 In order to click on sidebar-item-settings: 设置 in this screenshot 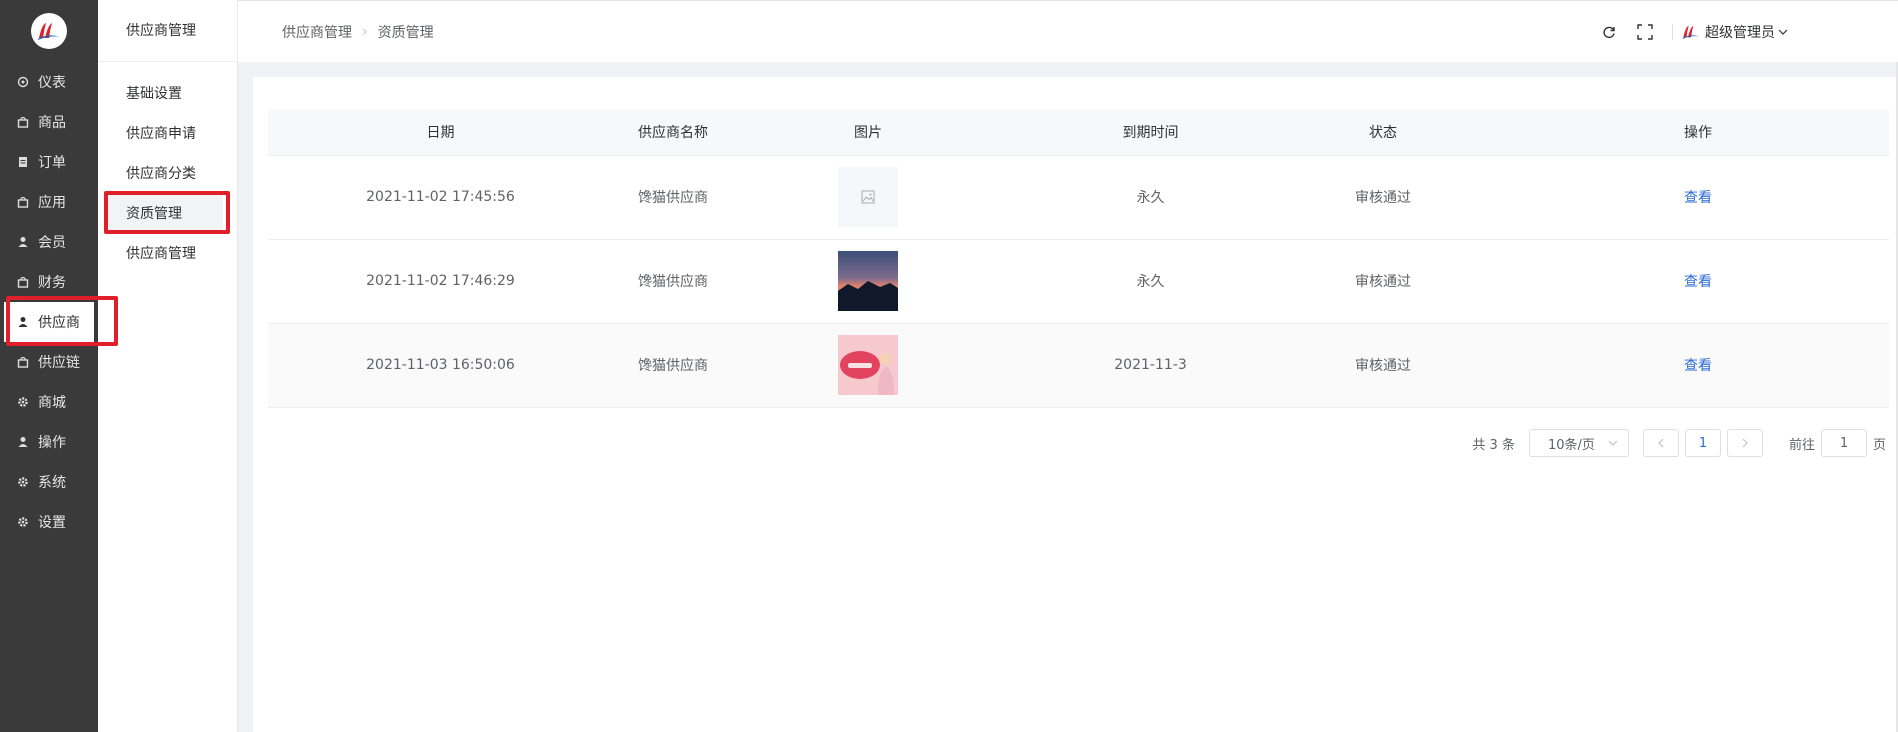, I will do `click(49, 522)`.